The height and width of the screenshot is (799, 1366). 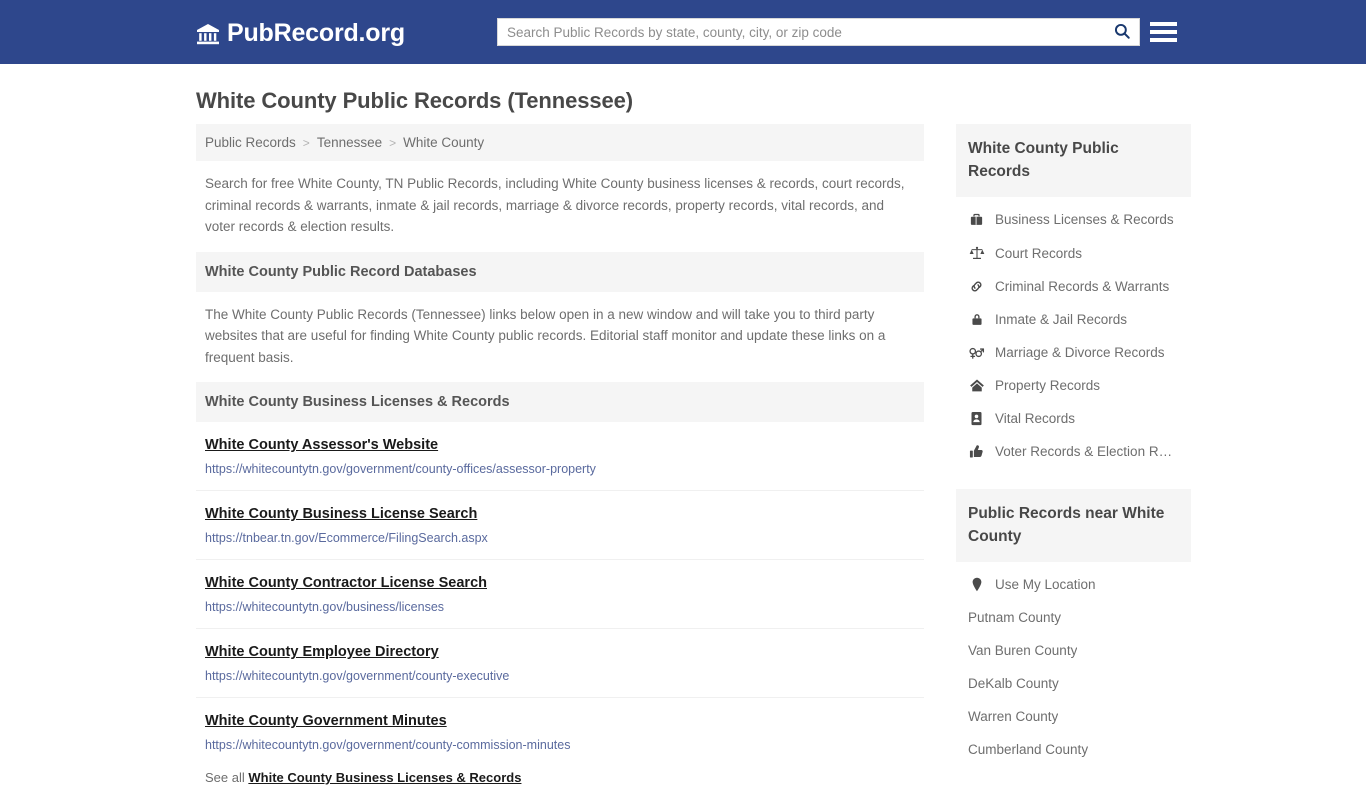 I want to click on sidebar-item-label: Criminal Records & Warrants, so click(x=1082, y=286).